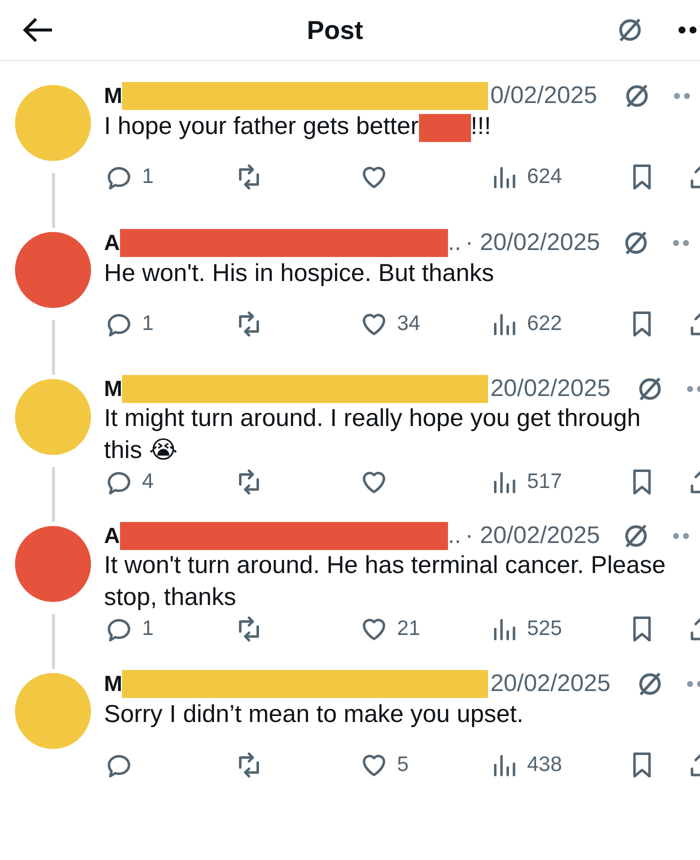  I want to click on reply-text: It won't turn around. He has terminal cancer. Please stop, thanks, so click(385, 582).